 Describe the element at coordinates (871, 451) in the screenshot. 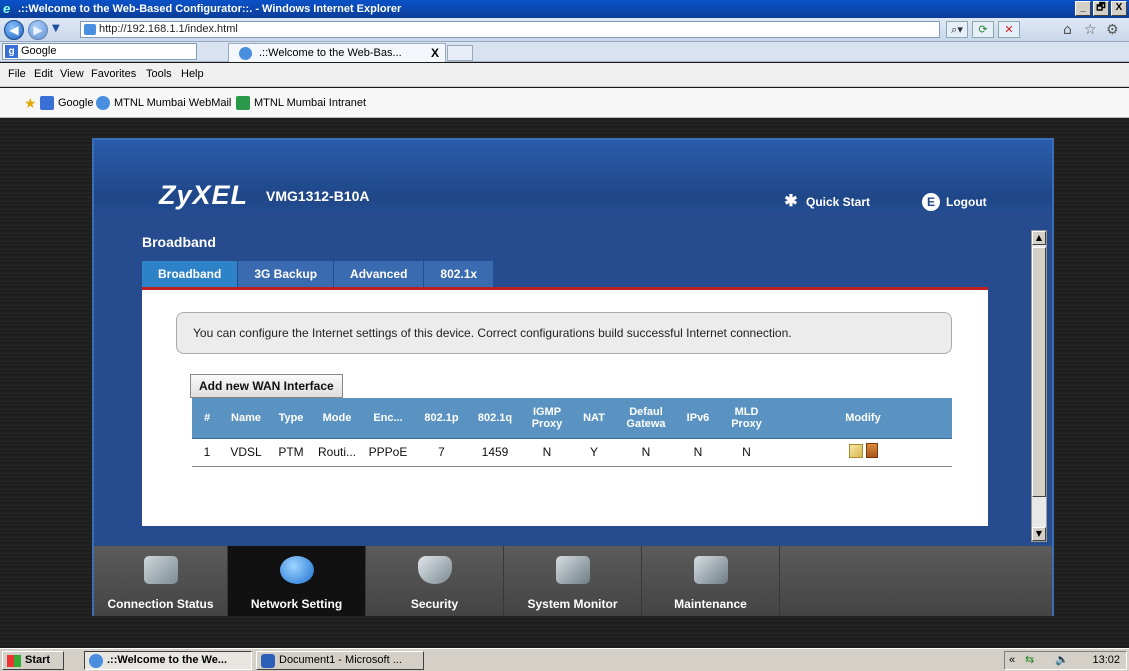

I see `delete-trash-icon` at that location.